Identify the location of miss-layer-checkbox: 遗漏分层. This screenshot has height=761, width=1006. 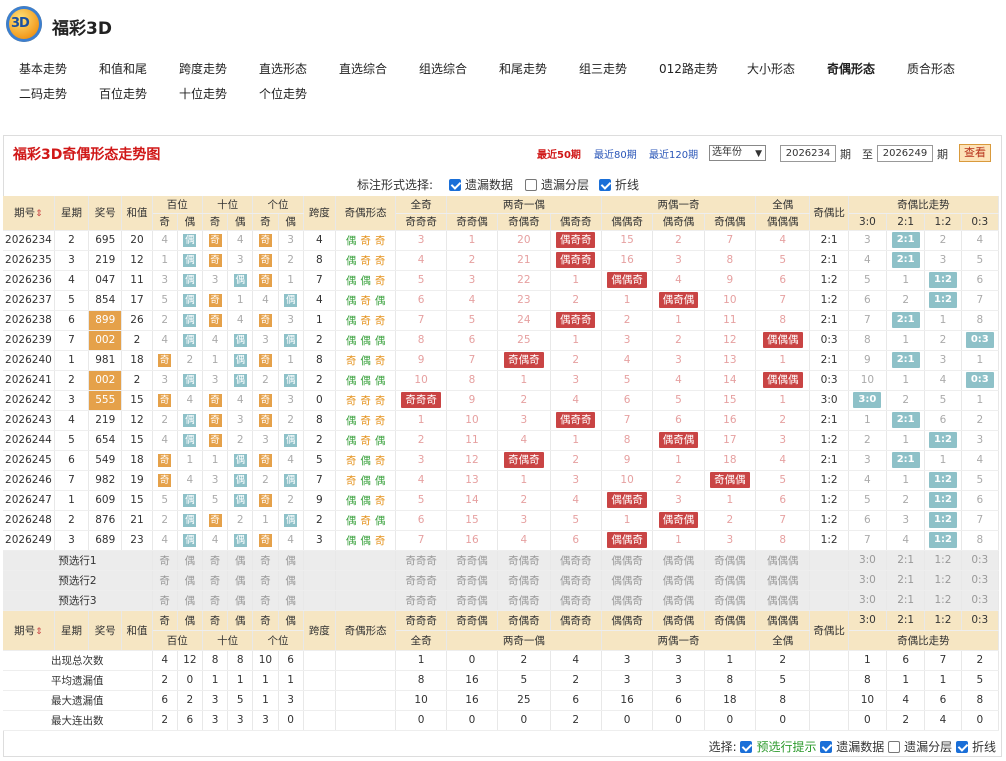
(557, 184).